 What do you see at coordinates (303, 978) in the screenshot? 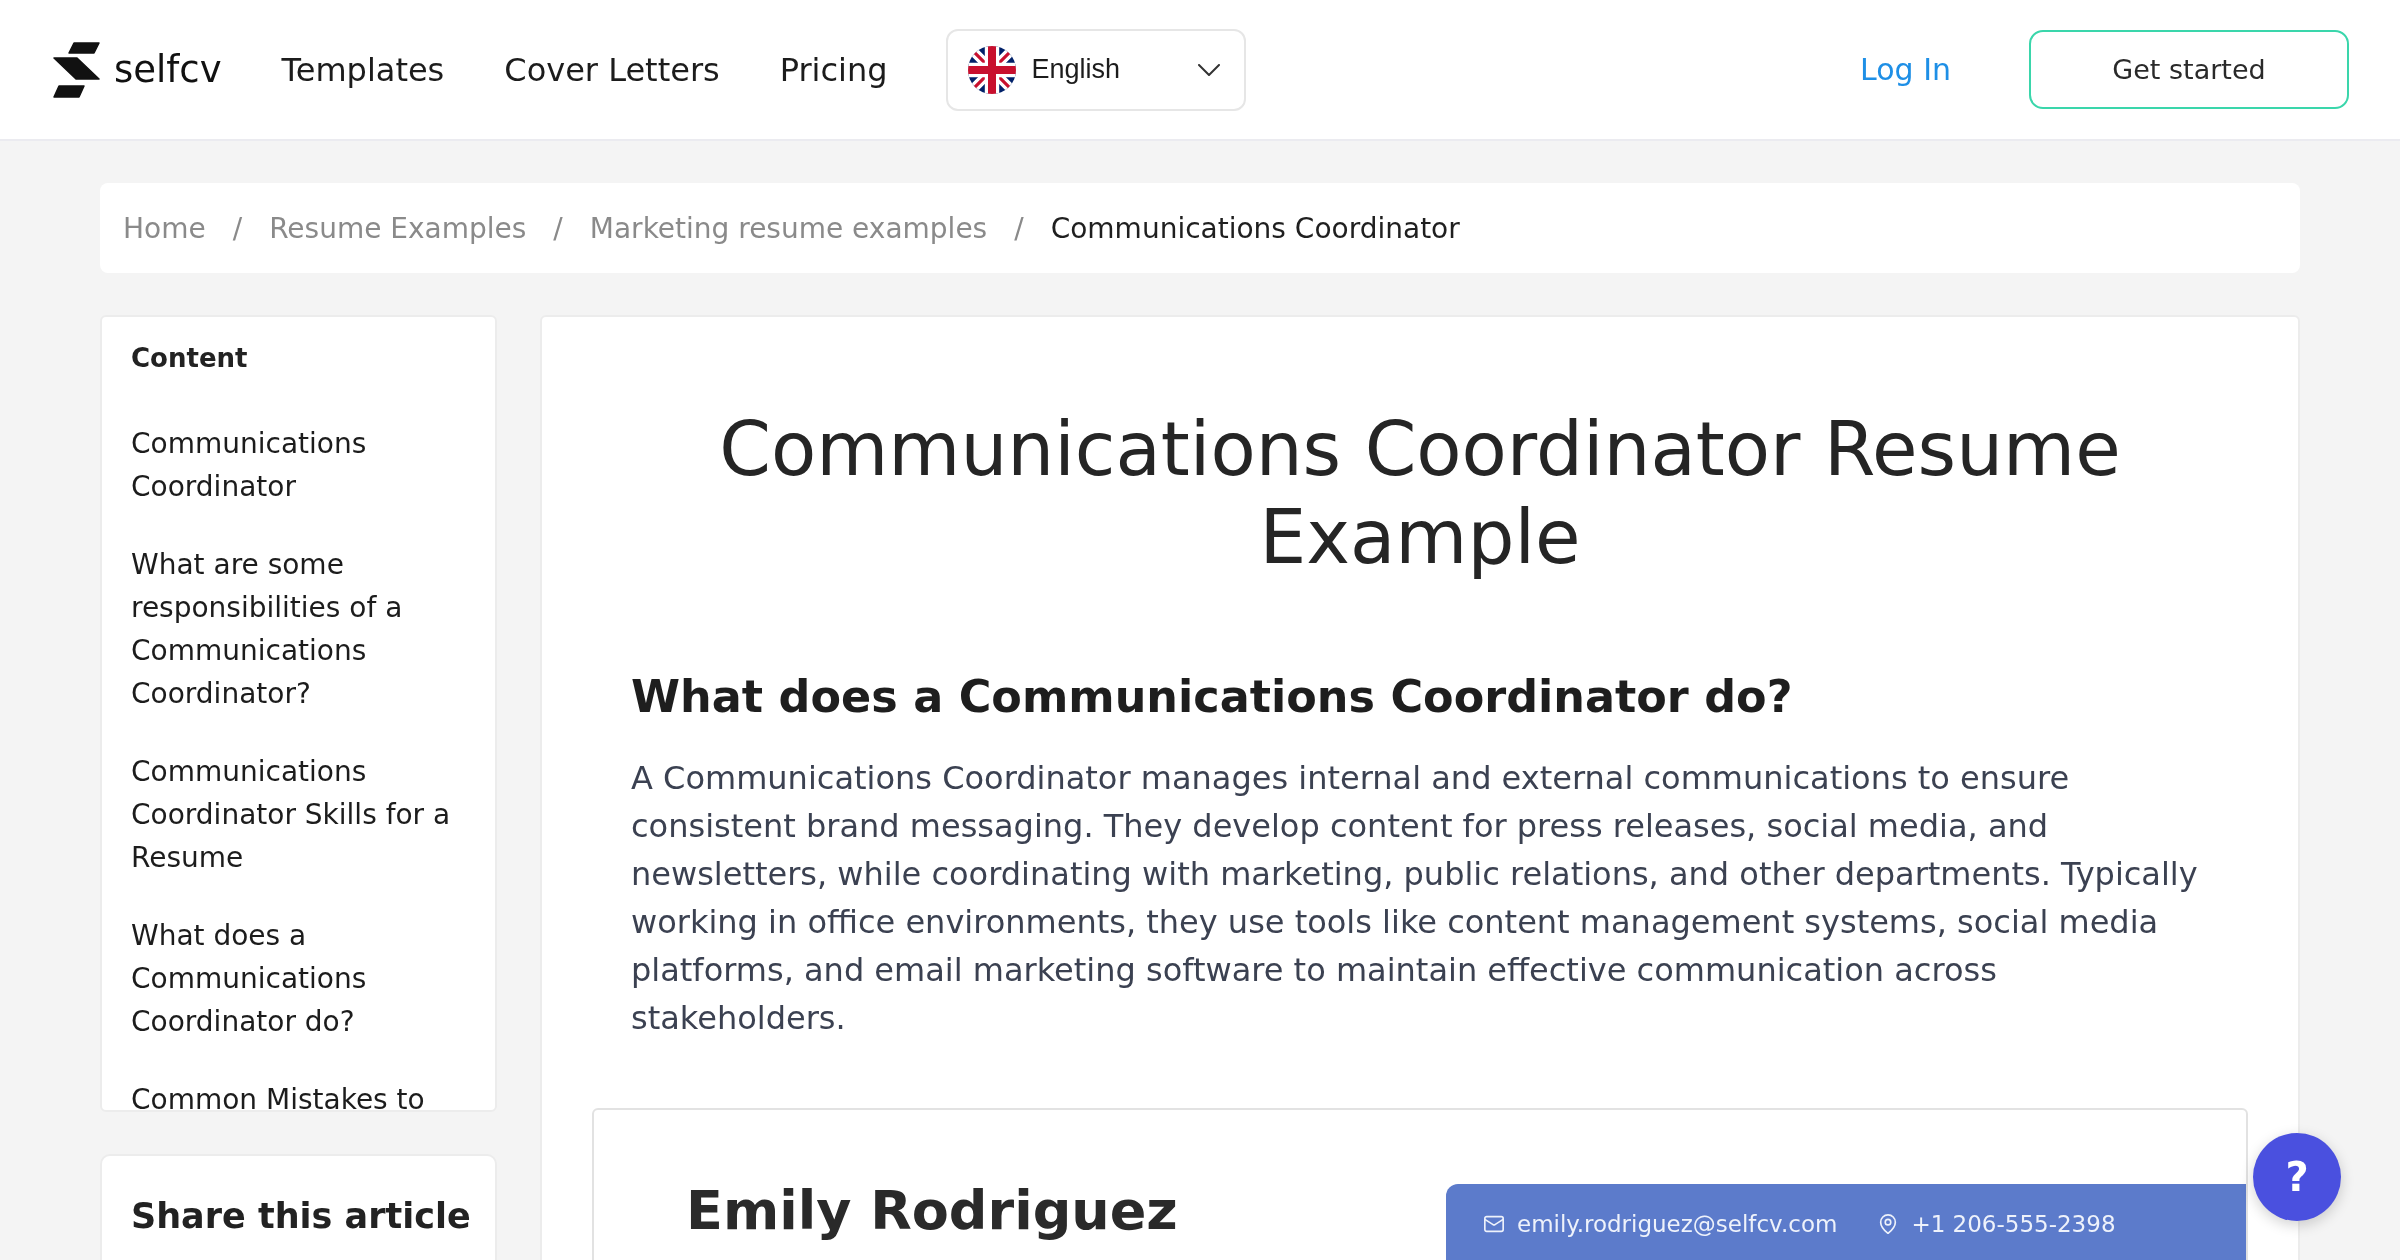
I see `toc-link: What does a Communications Coordinator do?` at bounding box center [303, 978].